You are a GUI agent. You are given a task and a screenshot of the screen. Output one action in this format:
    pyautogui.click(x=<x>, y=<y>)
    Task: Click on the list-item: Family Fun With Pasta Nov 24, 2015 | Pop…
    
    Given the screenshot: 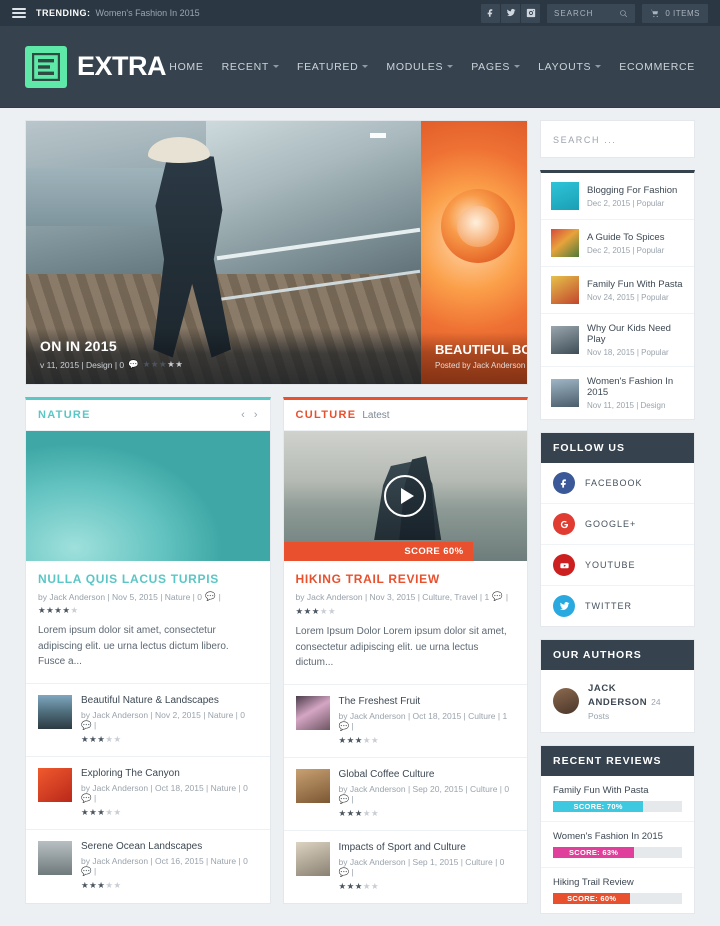 What is the action you would take?
    pyautogui.click(x=617, y=290)
    